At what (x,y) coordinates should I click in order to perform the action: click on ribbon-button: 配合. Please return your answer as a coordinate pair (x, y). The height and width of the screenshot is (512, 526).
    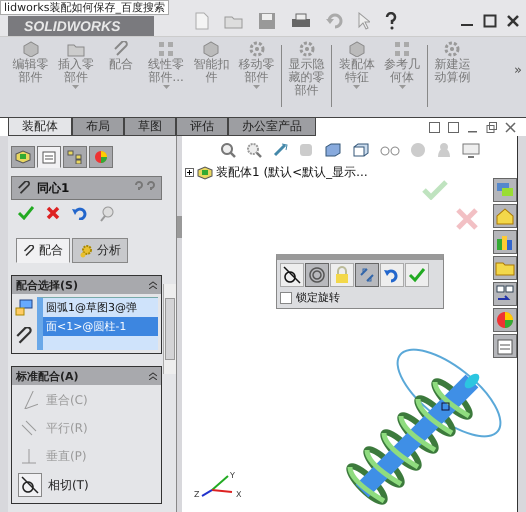
    Looking at the image, I should click on (121, 56).